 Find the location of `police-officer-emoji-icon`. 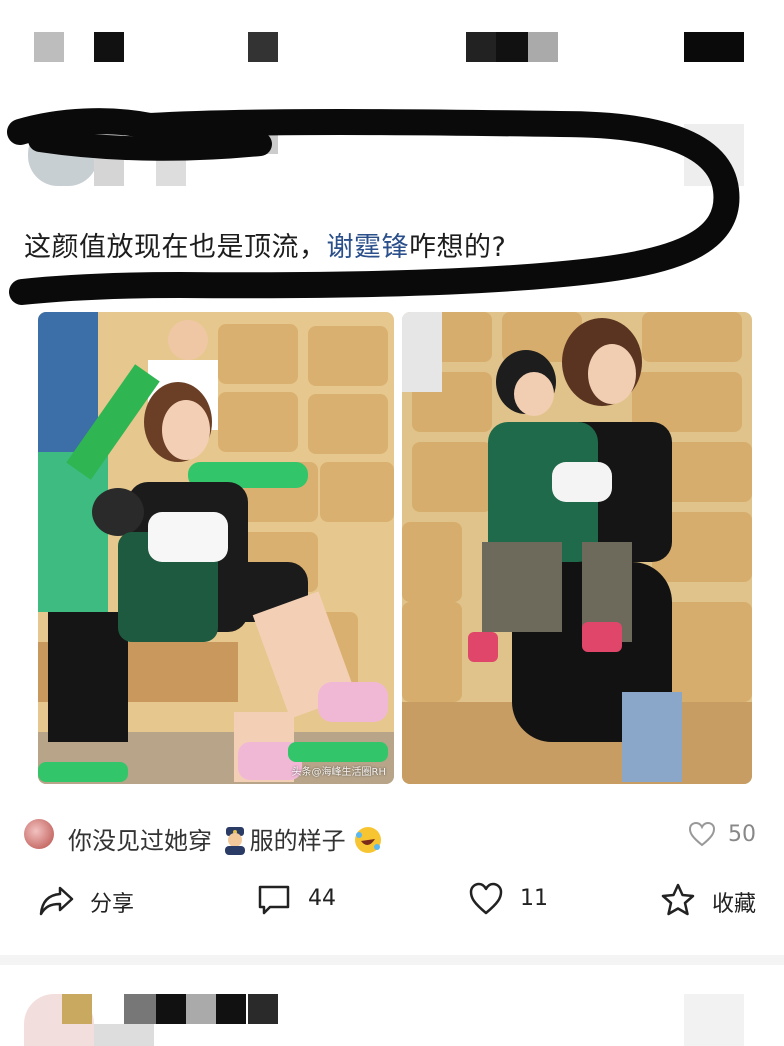

police-officer-emoji-icon is located at coordinates (234, 841).